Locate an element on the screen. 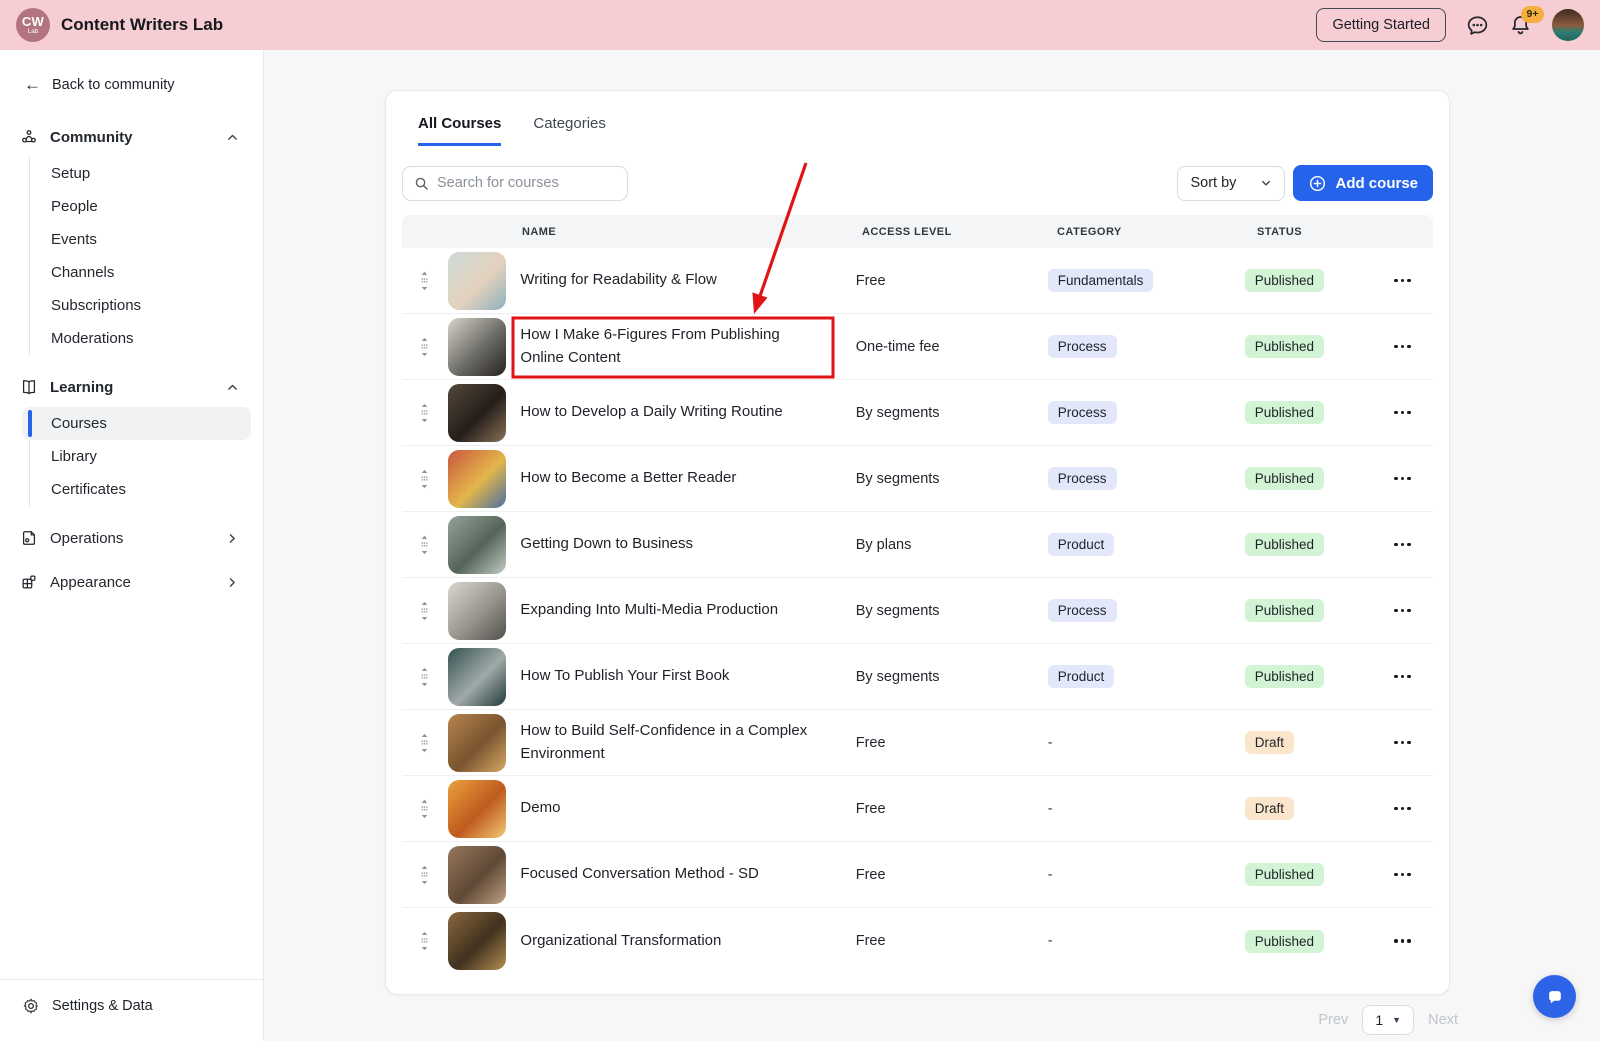  notifications-button: 9+ is located at coordinates (1526, 21).